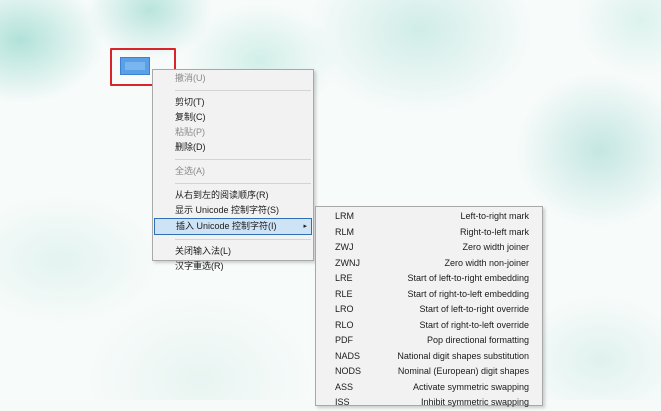 This screenshot has width=661, height=411. What do you see at coordinates (344, 278) in the screenshot?
I see `control-char-code: LRE` at bounding box center [344, 278].